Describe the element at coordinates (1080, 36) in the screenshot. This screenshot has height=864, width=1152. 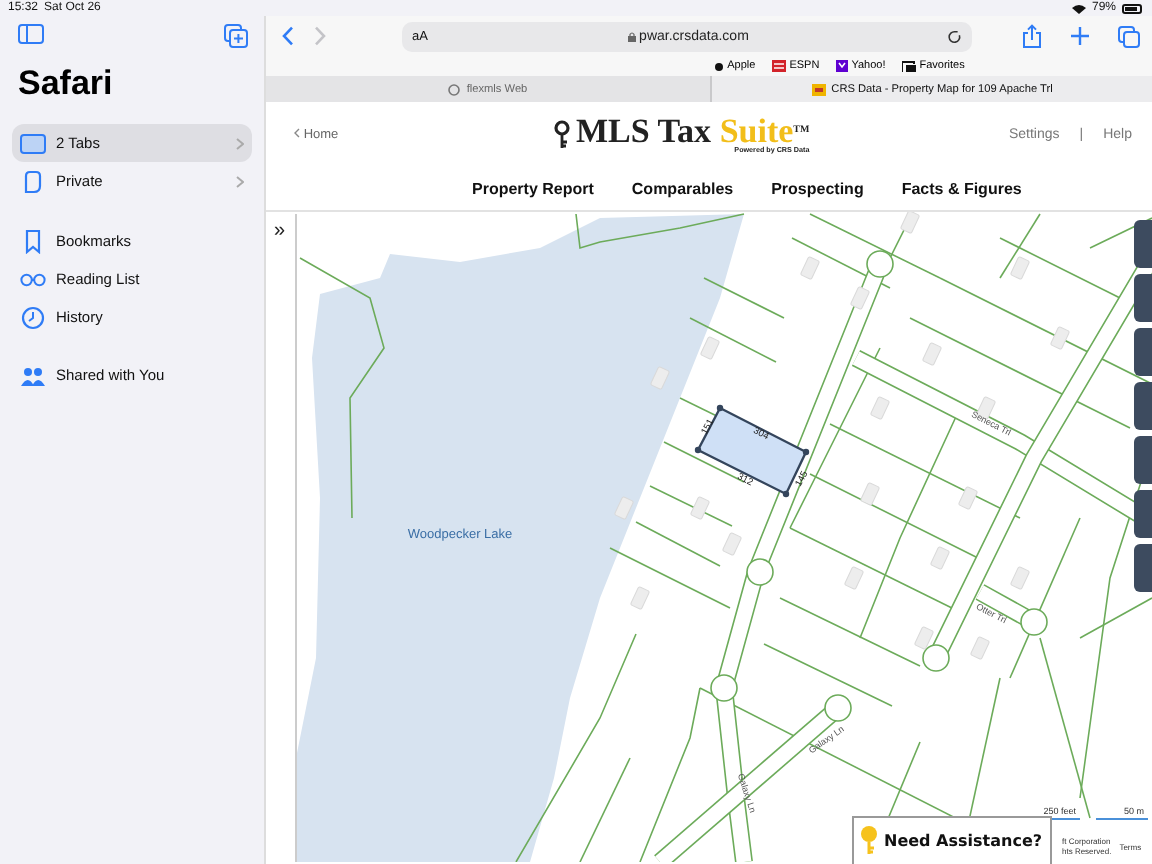
I see `plus-icon` at that location.